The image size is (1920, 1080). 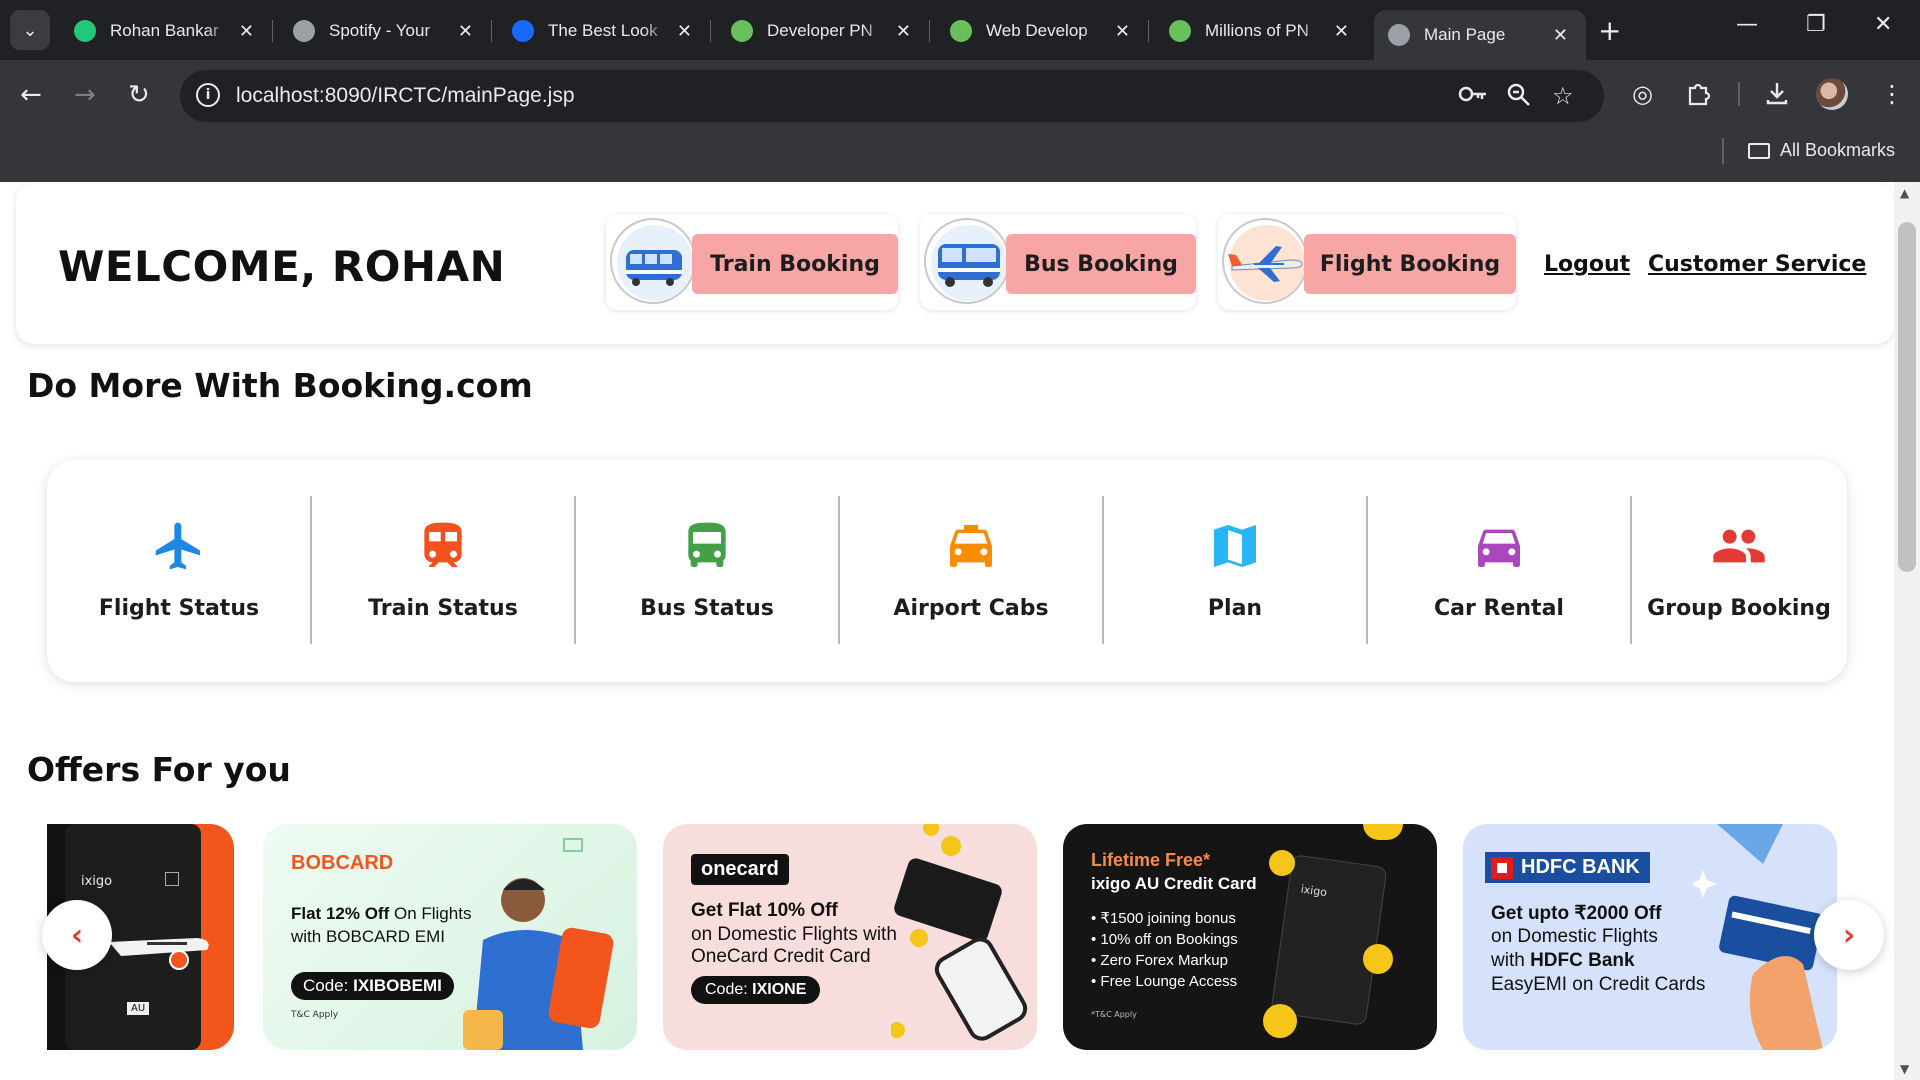 I want to click on service-car-rental: Car Rental, so click(x=1499, y=570).